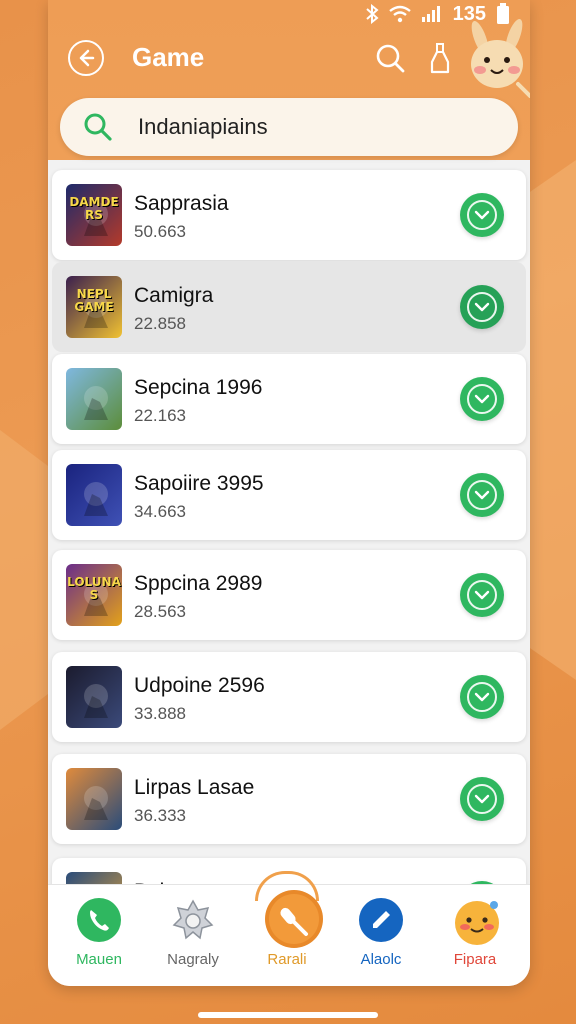  I want to click on item-title: Camigra, so click(174, 295).